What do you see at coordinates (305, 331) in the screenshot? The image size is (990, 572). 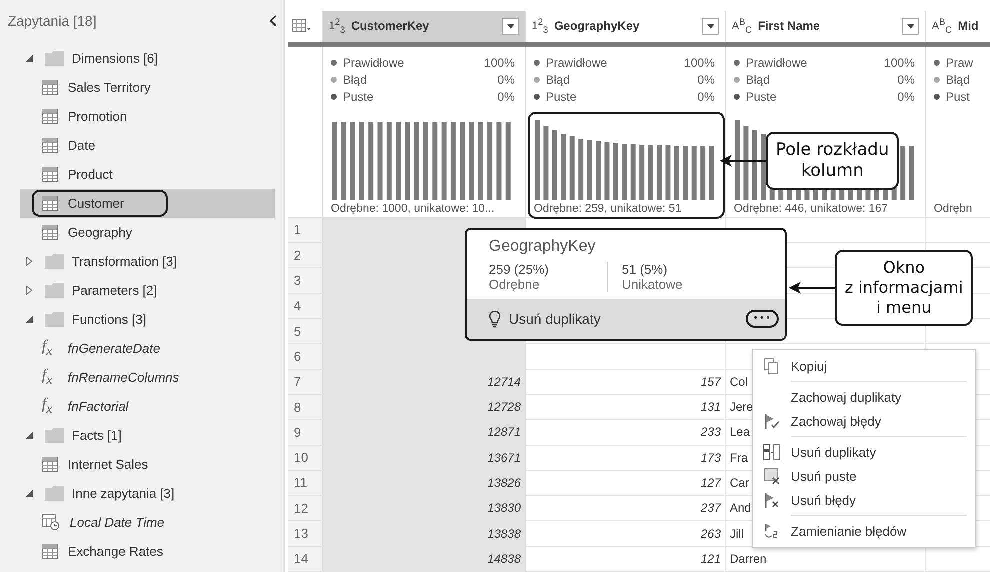 I see `row-number: 5` at bounding box center [305, 331].